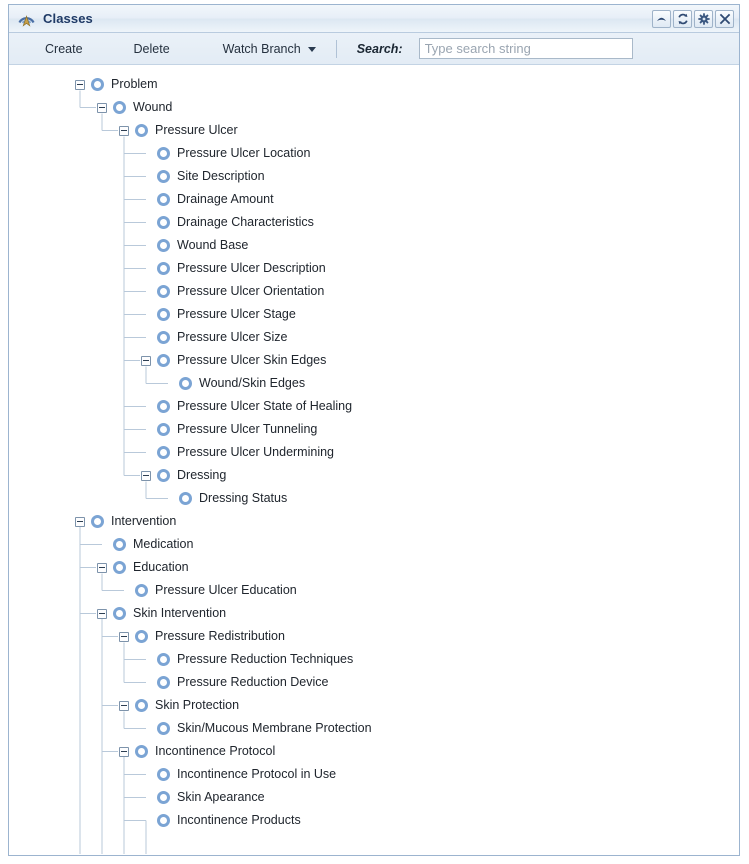  I want to click on tree-node-label: Skin Intervention, so click(179, 613).